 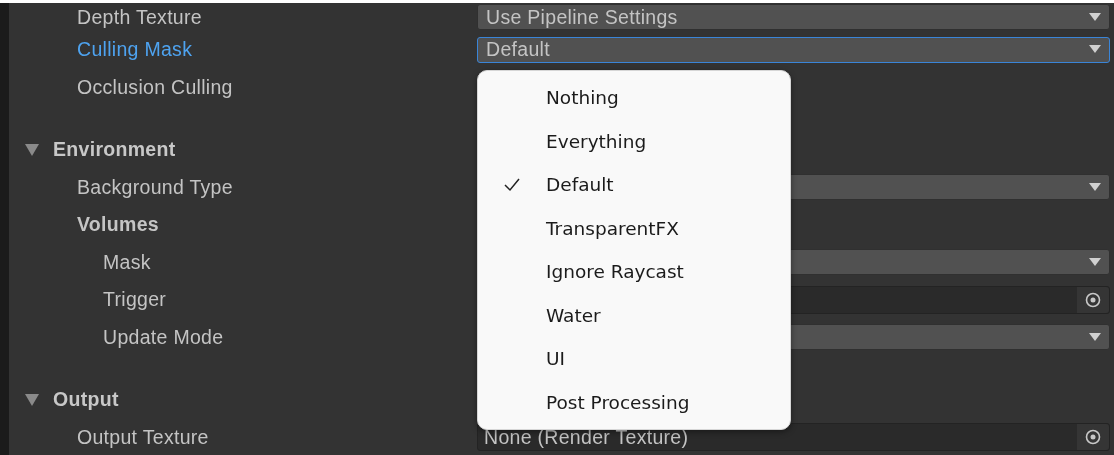 I want to click on property-label: Output Texture, so click(x=143, y=437).